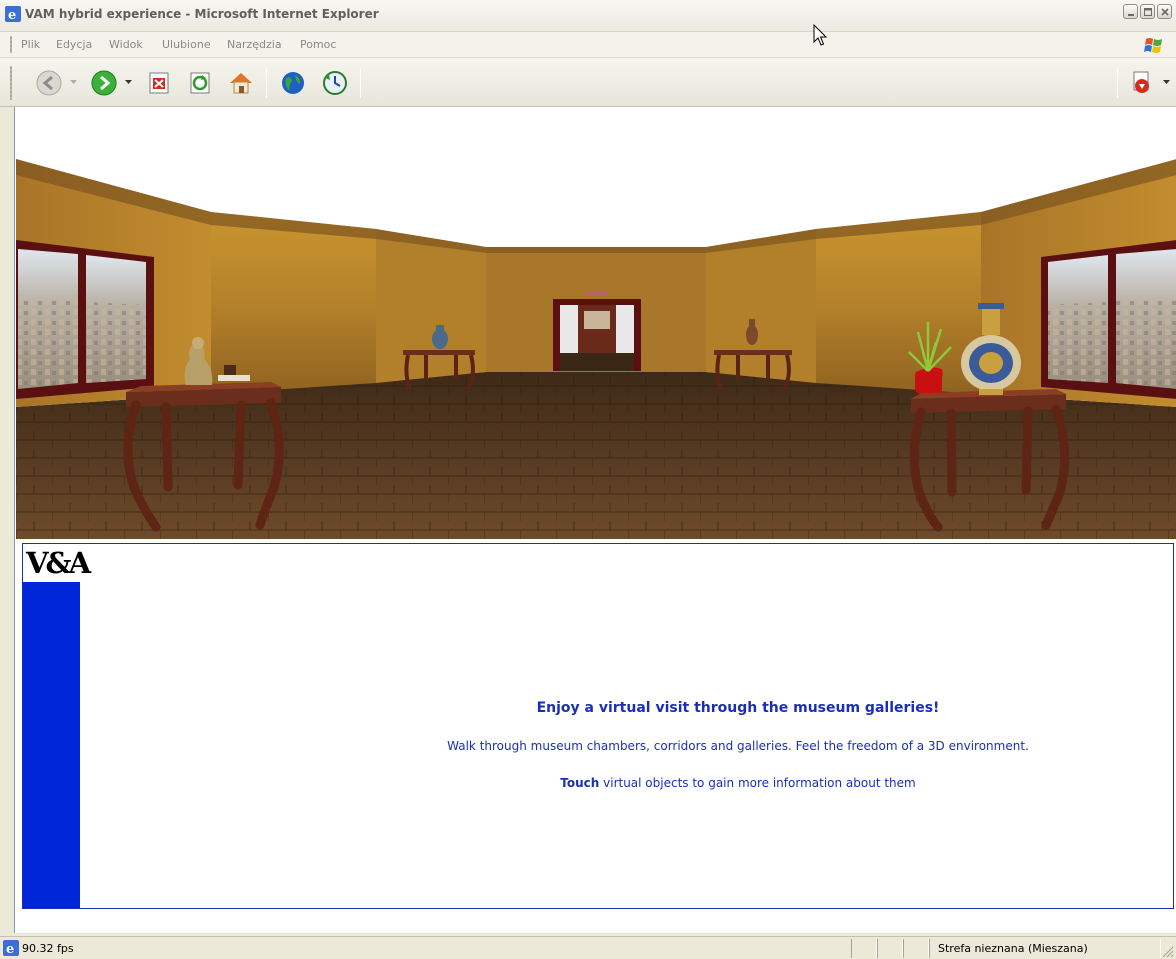 The height and width of the screenshot is (959, 1176). What do you see at coordinates (74, 44) in the screenshot?
I see `menu-edycja: Edycja` at bounding box center [74, 44].